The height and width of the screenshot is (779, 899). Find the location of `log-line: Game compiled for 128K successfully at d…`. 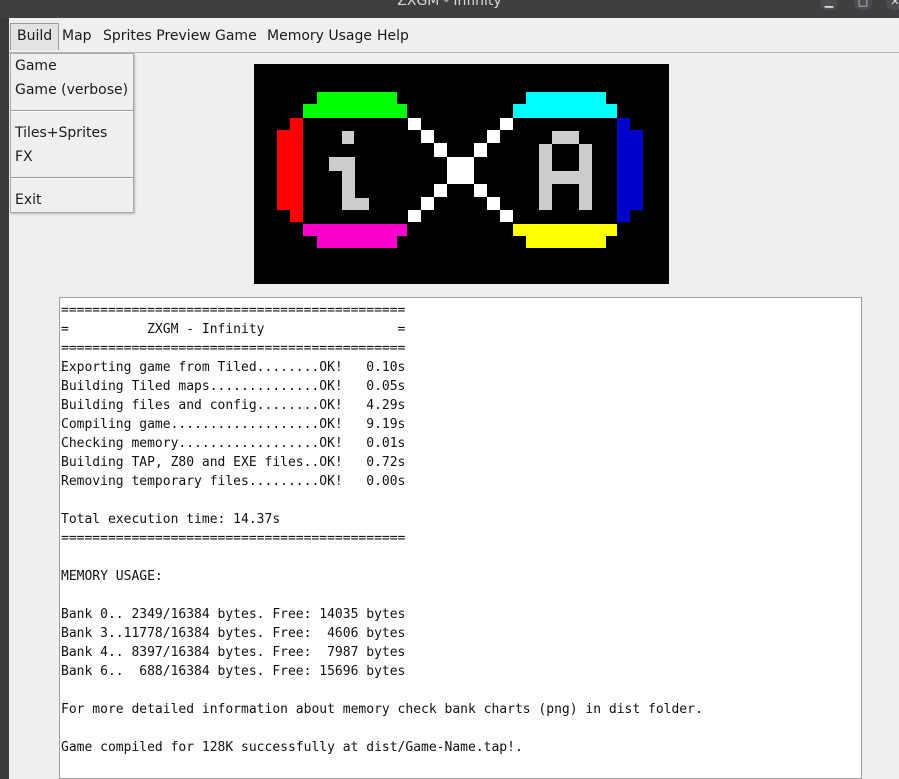

log-line: Game compiled for 128K successfully at d… is located at coordinates (292, 747).